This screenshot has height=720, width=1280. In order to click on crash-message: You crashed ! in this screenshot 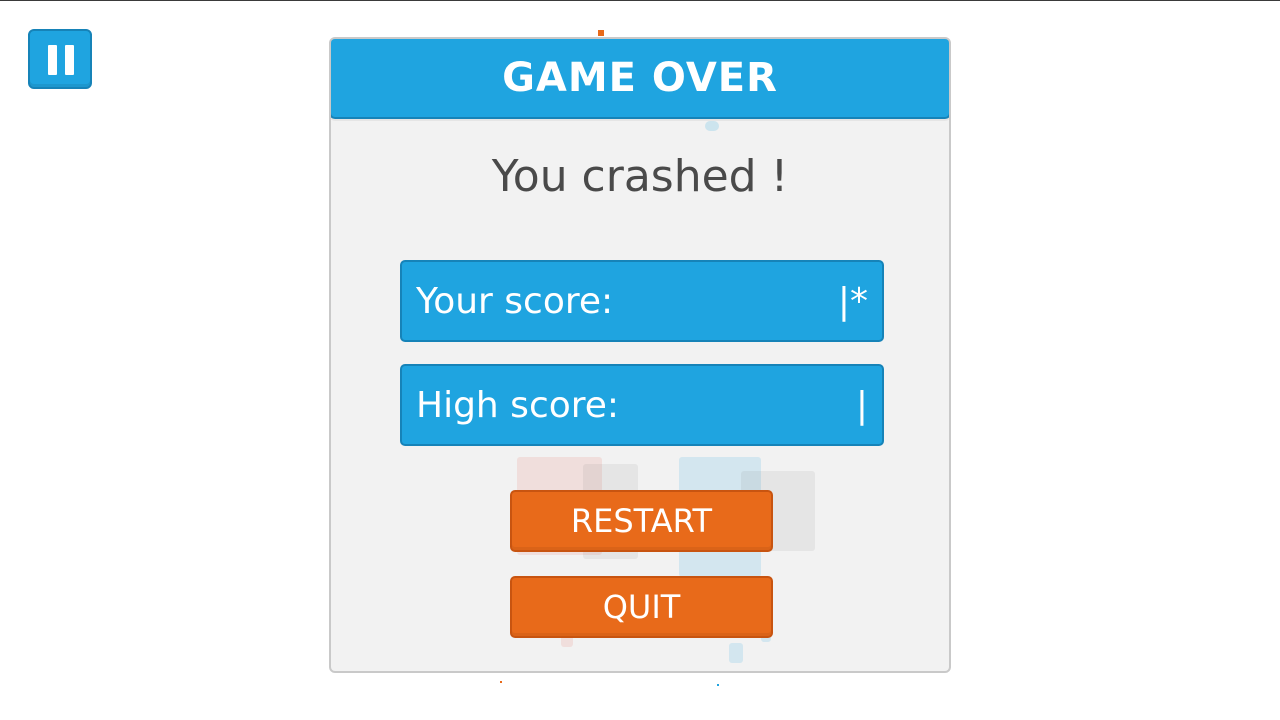, I will do `click(640, 176)`.